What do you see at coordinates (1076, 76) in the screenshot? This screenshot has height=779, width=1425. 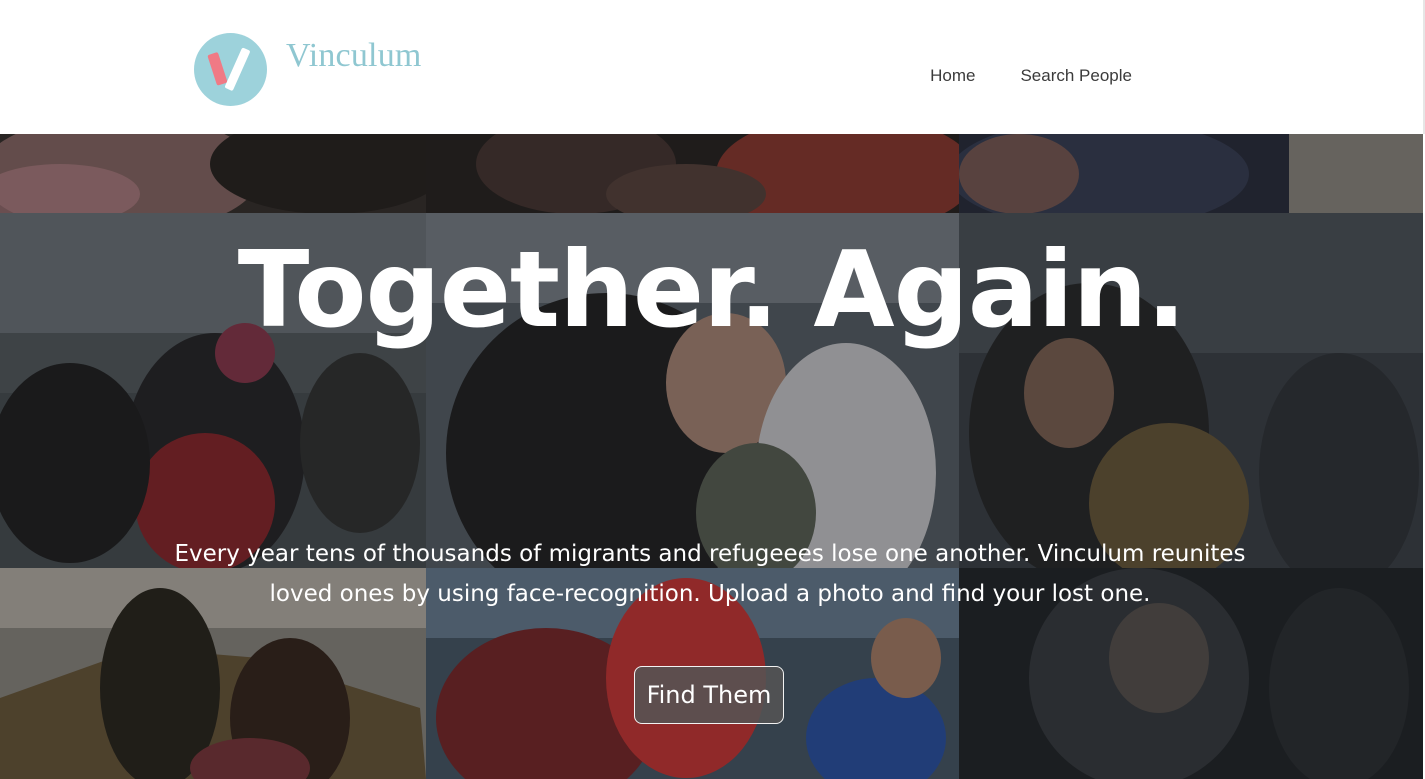 I see `nav-search-people-link: Search People` at bounding box center [1076, 76].